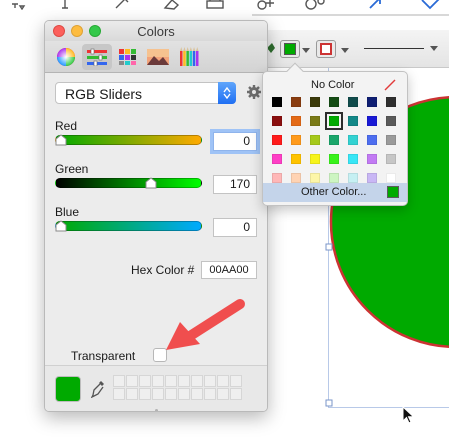 The image size is (449, 447). Describe the element at coordinates (98, 389) in the screenshot. I see `eyedropper-icon` at that location.